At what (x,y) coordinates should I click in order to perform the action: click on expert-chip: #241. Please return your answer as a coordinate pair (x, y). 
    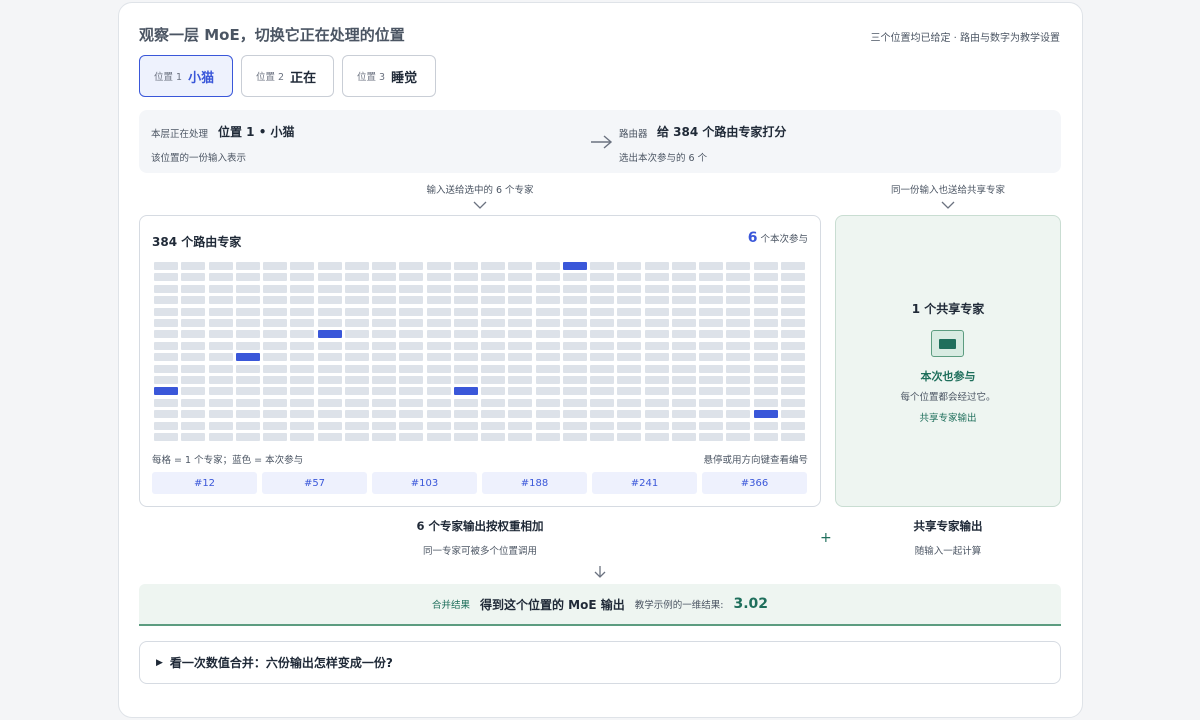
    Looking at the image, I should click on (644, 483).